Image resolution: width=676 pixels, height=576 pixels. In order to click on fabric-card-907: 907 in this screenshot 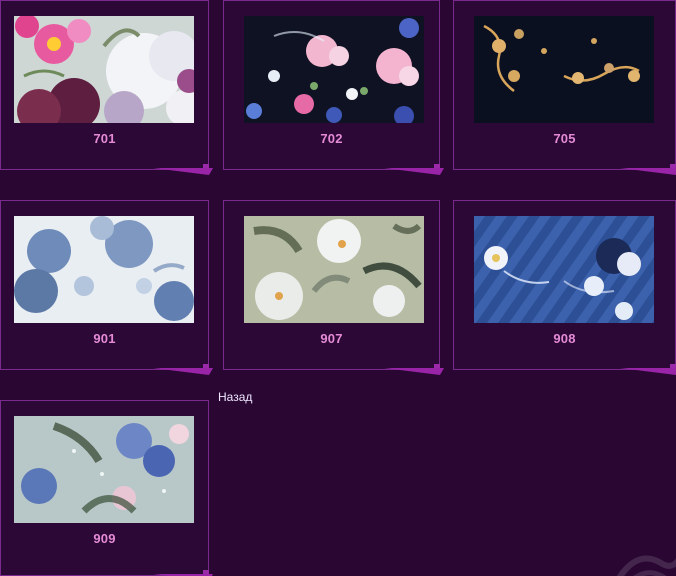, I will do `click(331, 285)`.